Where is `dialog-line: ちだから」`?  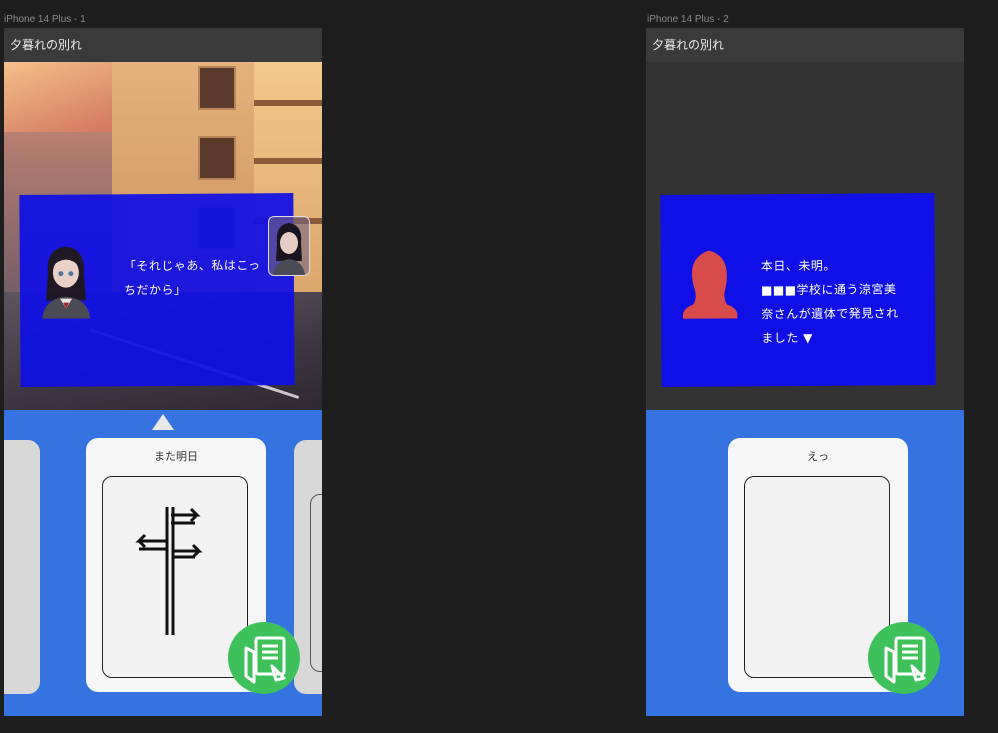
dialog-line: ちだから」 is located at coordinates (155, 290).